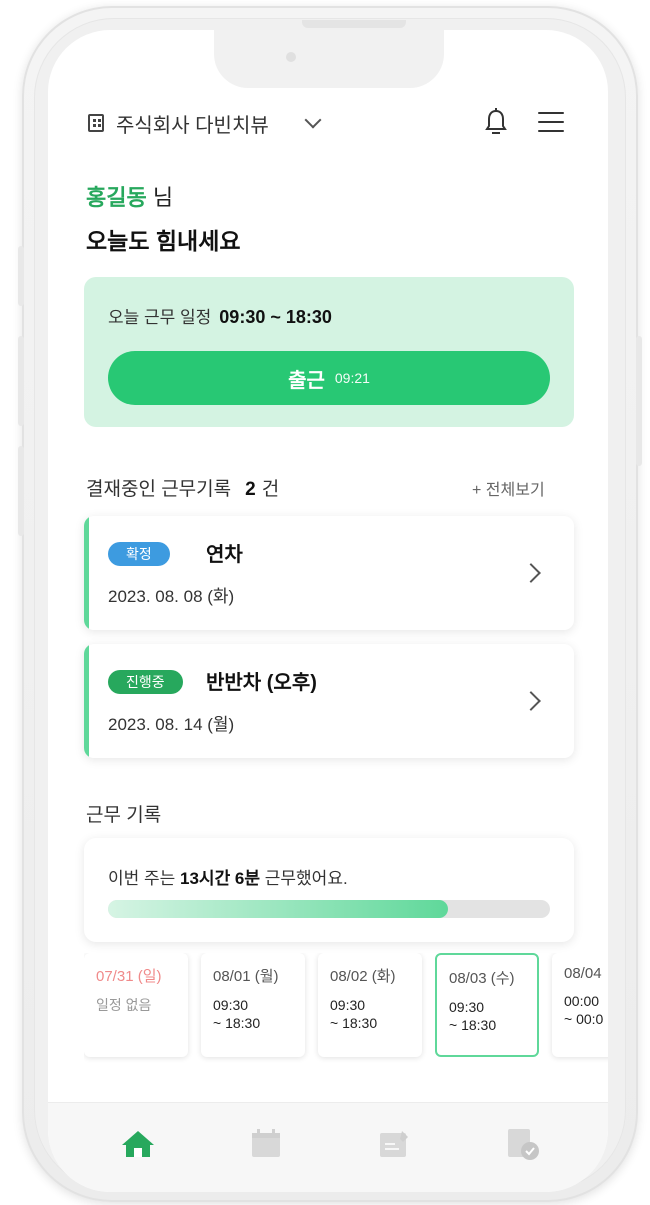 Image resolution: width=650 pixels, height=1205 pixels. I want to click on day-date: 08/01 (월), so click(246, 976).